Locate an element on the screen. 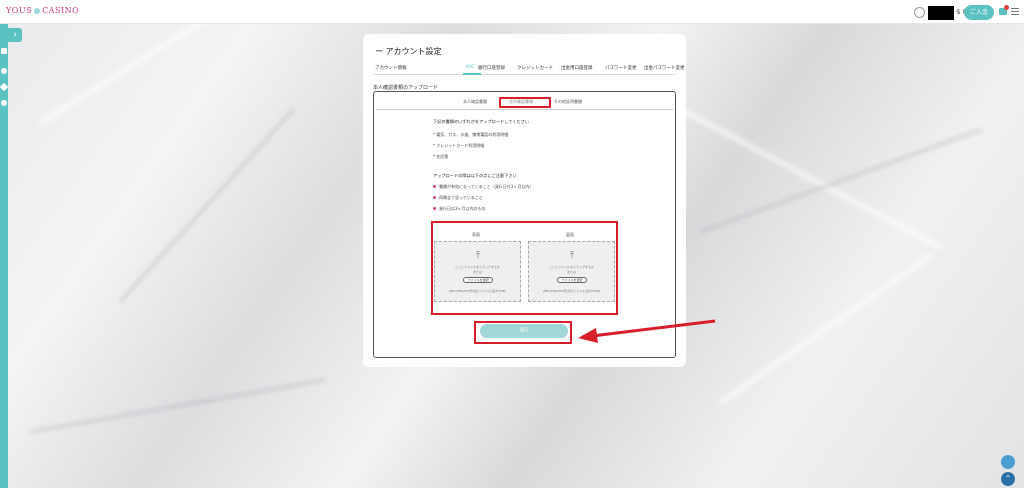 This screenshot has height=488, width=1024. logo-text-left: YOUS is located at coordinates (19, 10).